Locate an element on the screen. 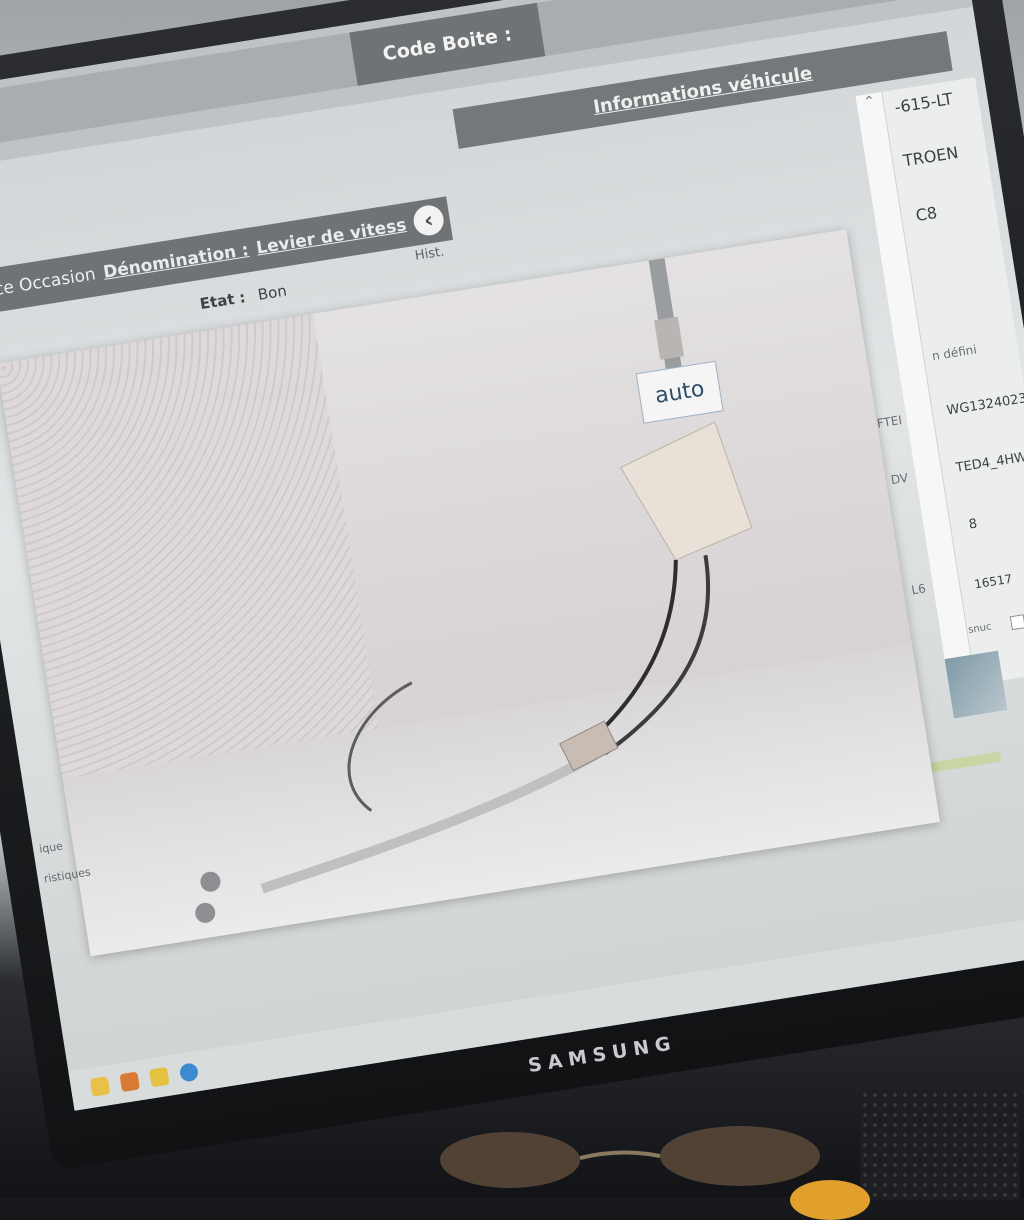 This screenshot has height=1220, width=1024. denomination-link: Levier de vitess is located at coordinates (331, 236).